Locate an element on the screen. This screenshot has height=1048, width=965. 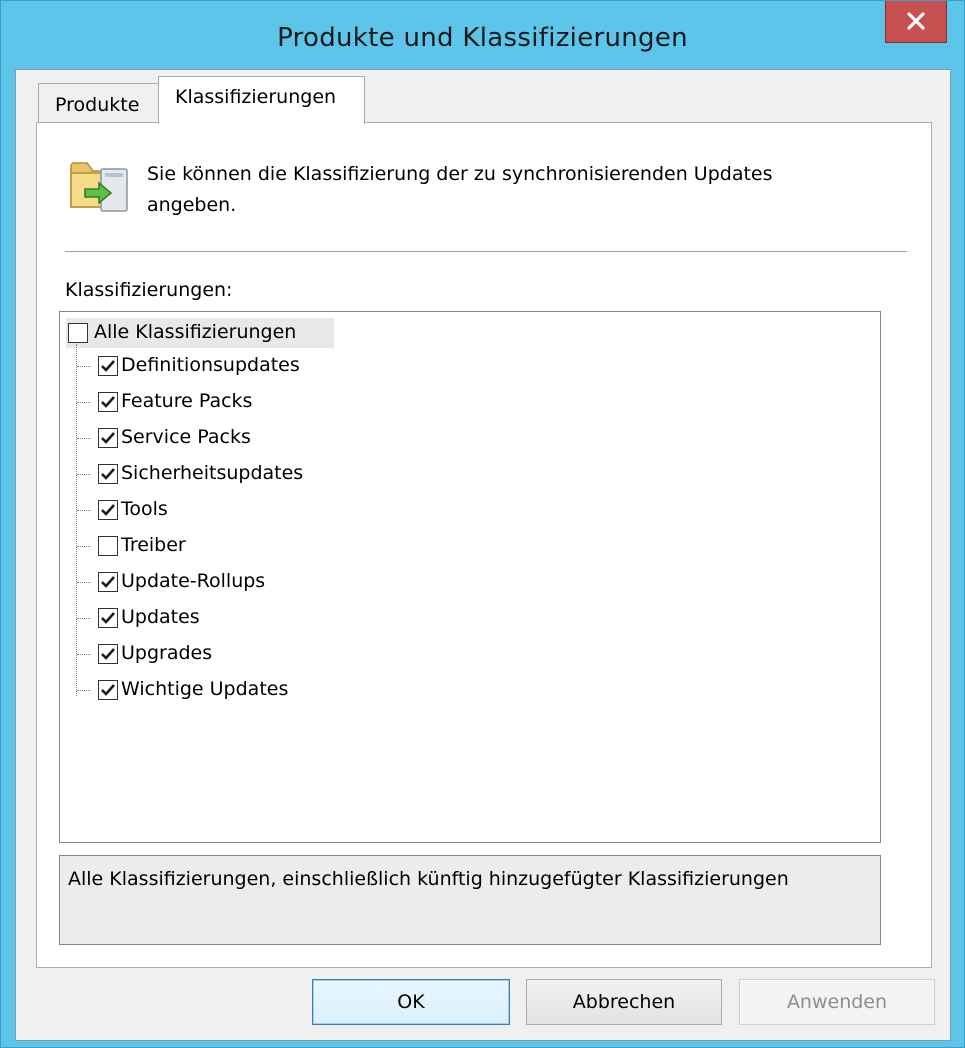
tree-item-feature-packs: Feature Packs is located at coordinates (186, 401).